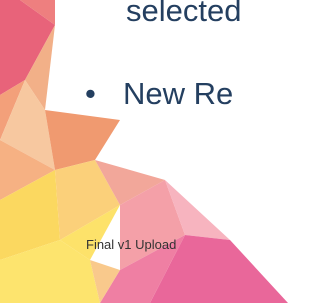 This screenshot has width=320, height=303. What do you see at coordinates (178, 93) in the screenshot?
I see `bullet-text: New Re` at bounding box center [178, 93].